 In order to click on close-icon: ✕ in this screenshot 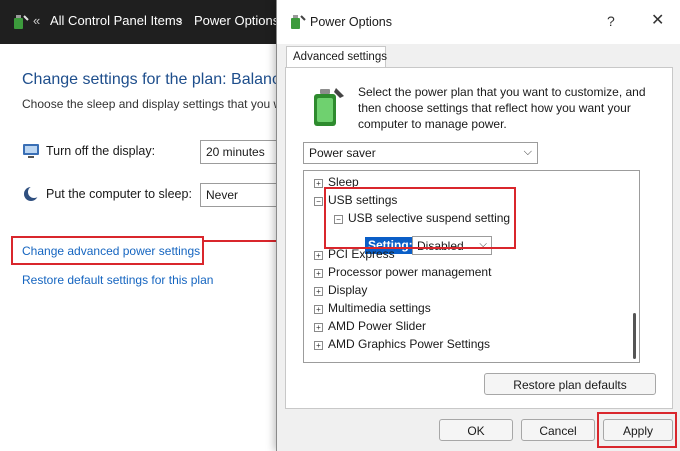, I will do `click(657, 20)`.